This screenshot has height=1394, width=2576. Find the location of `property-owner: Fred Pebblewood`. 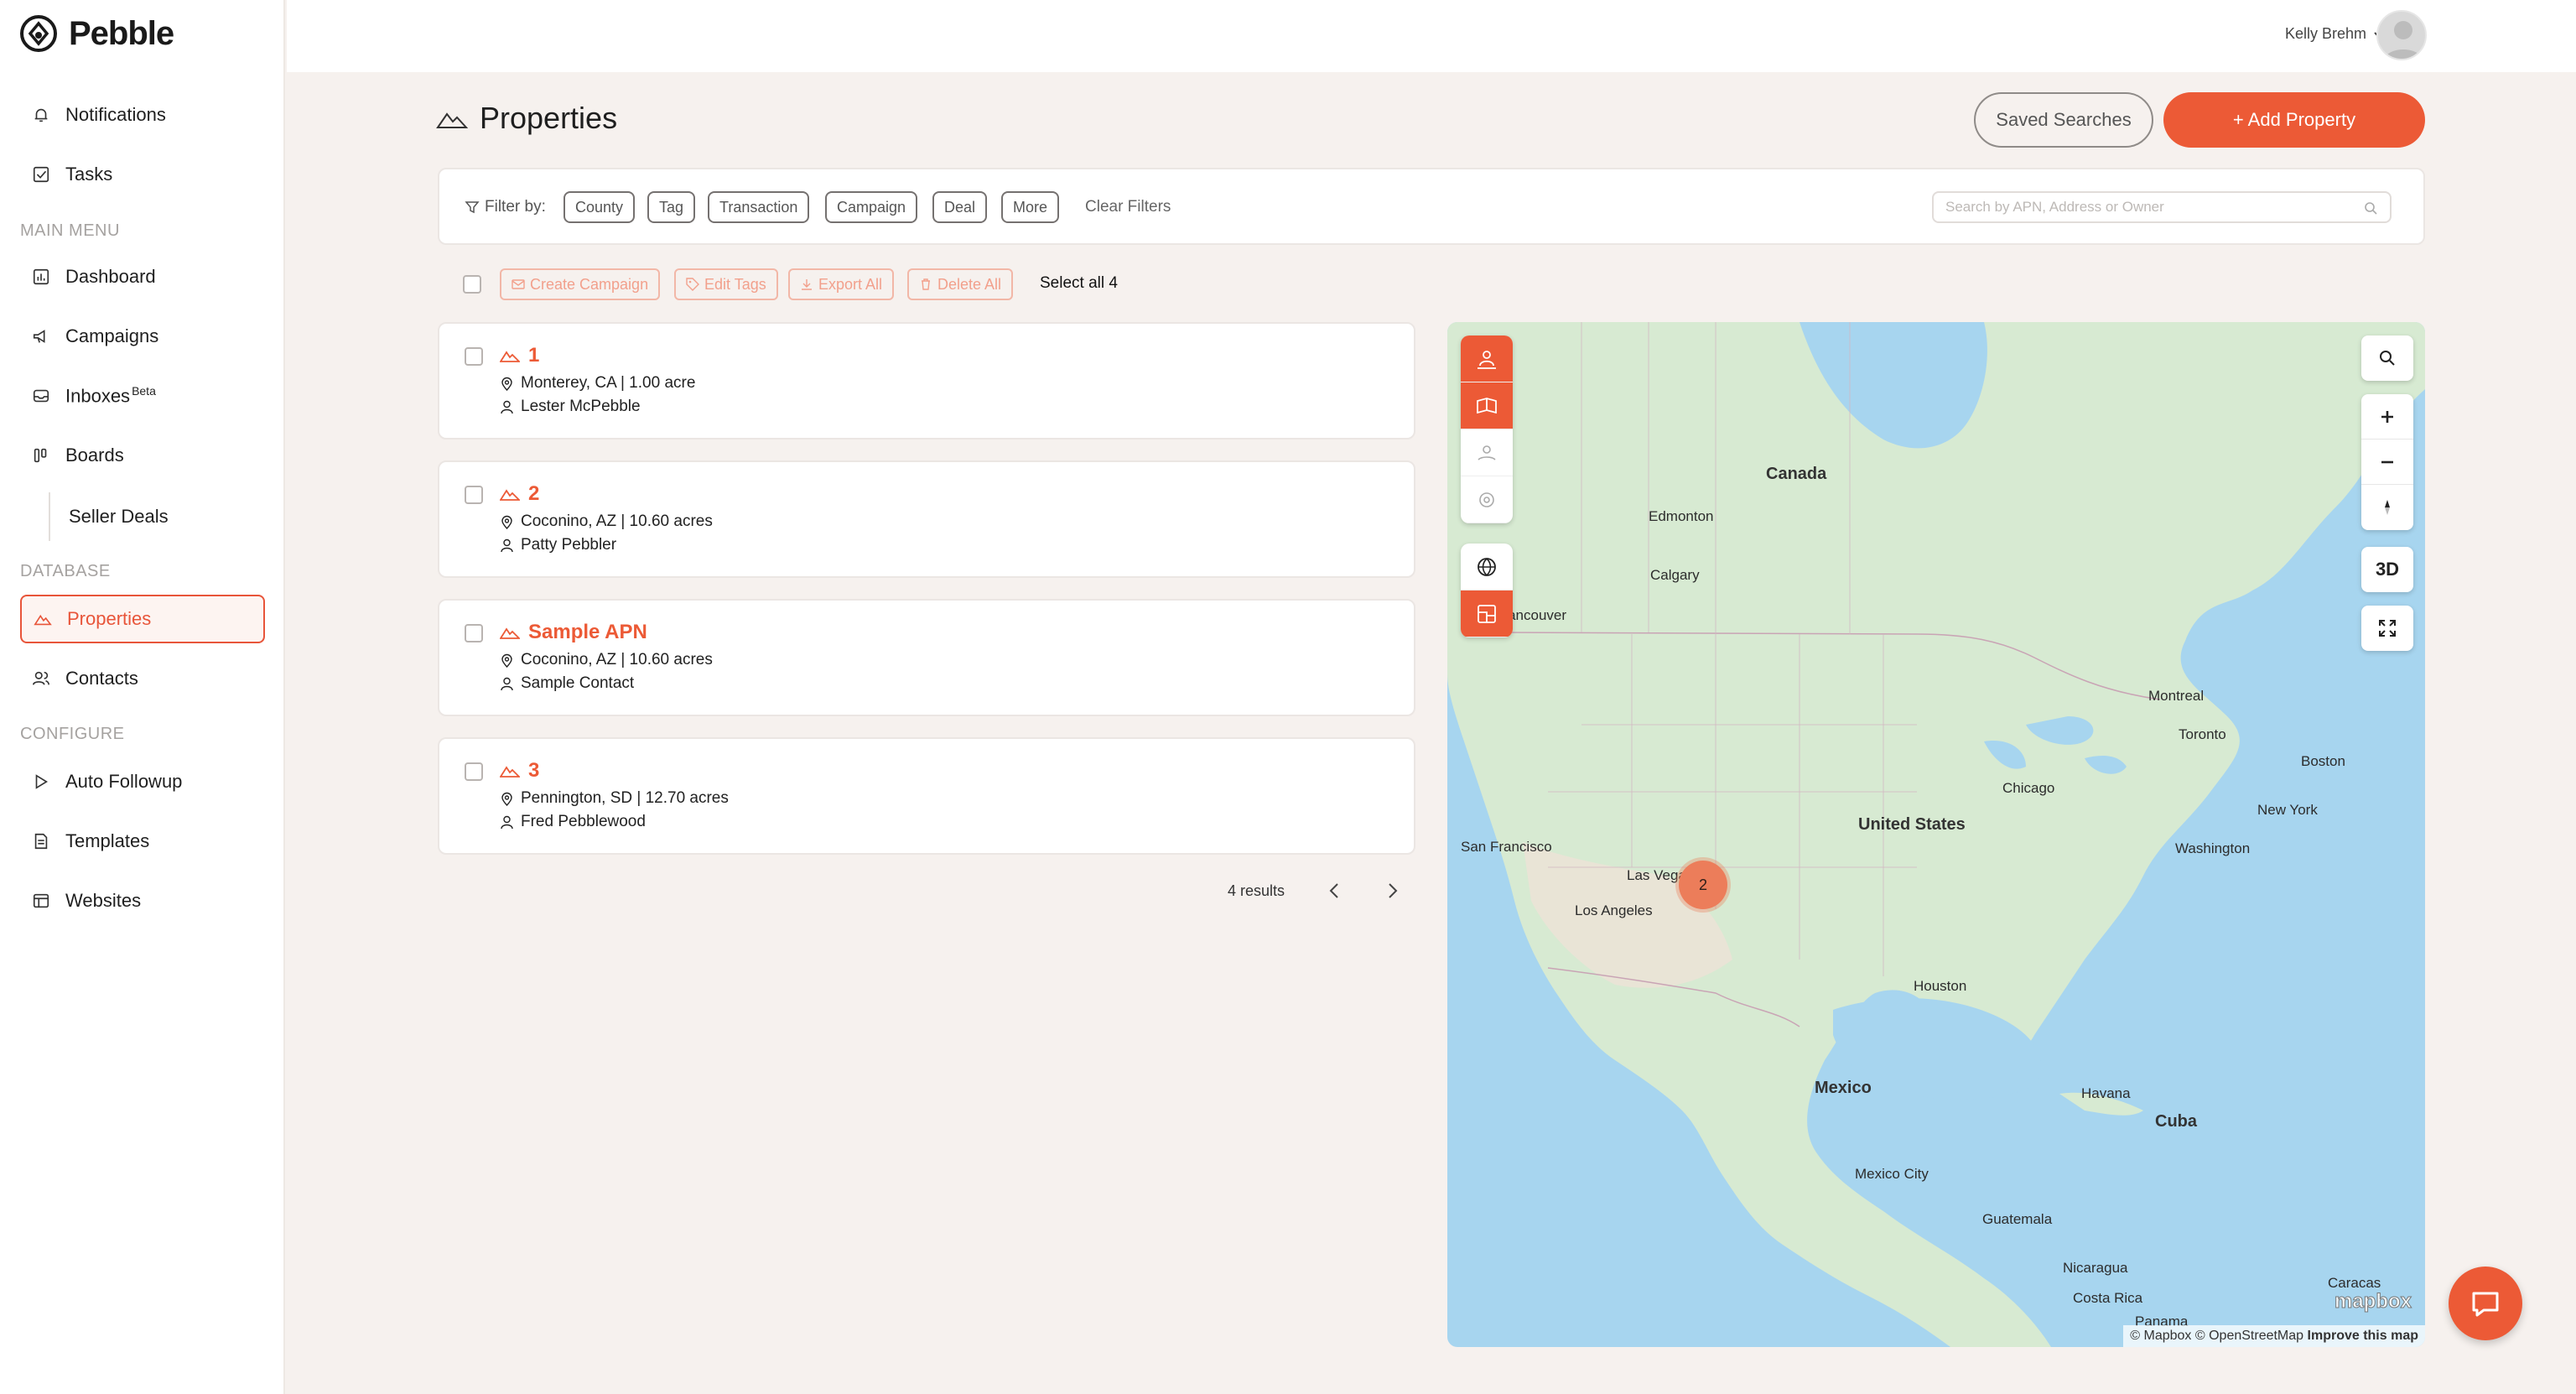

property-owner: Fred Pebblewood is located at coordinates (573, 822).